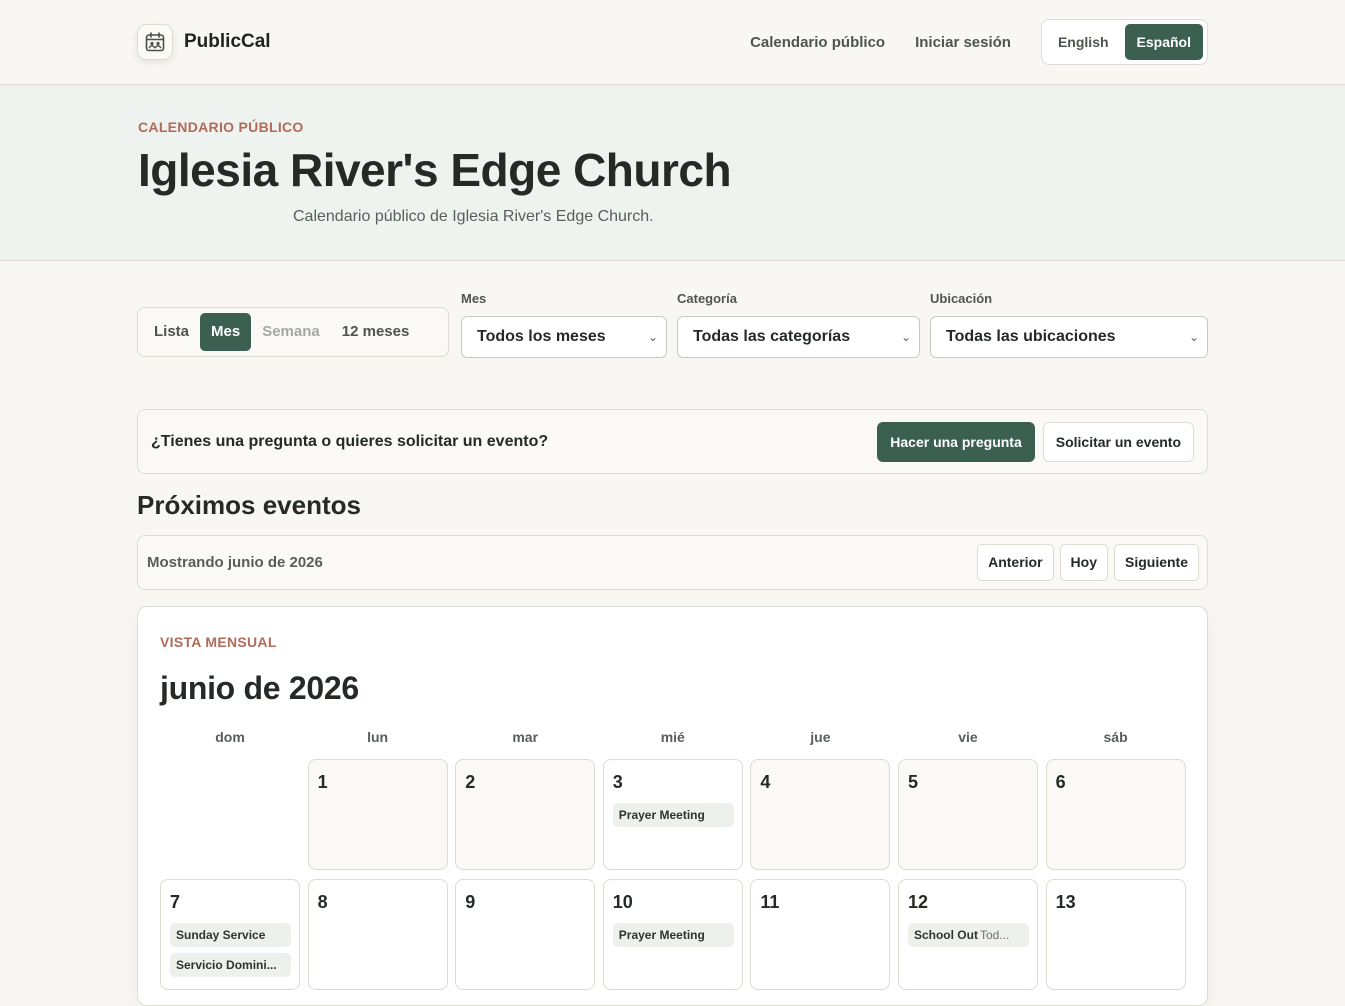 The height and width of the screenshot is (1006, 1345). What do you see at coordinates (322, 782) in the screenshot?
I see `day-number: 1` at bounding box center [322, 782].